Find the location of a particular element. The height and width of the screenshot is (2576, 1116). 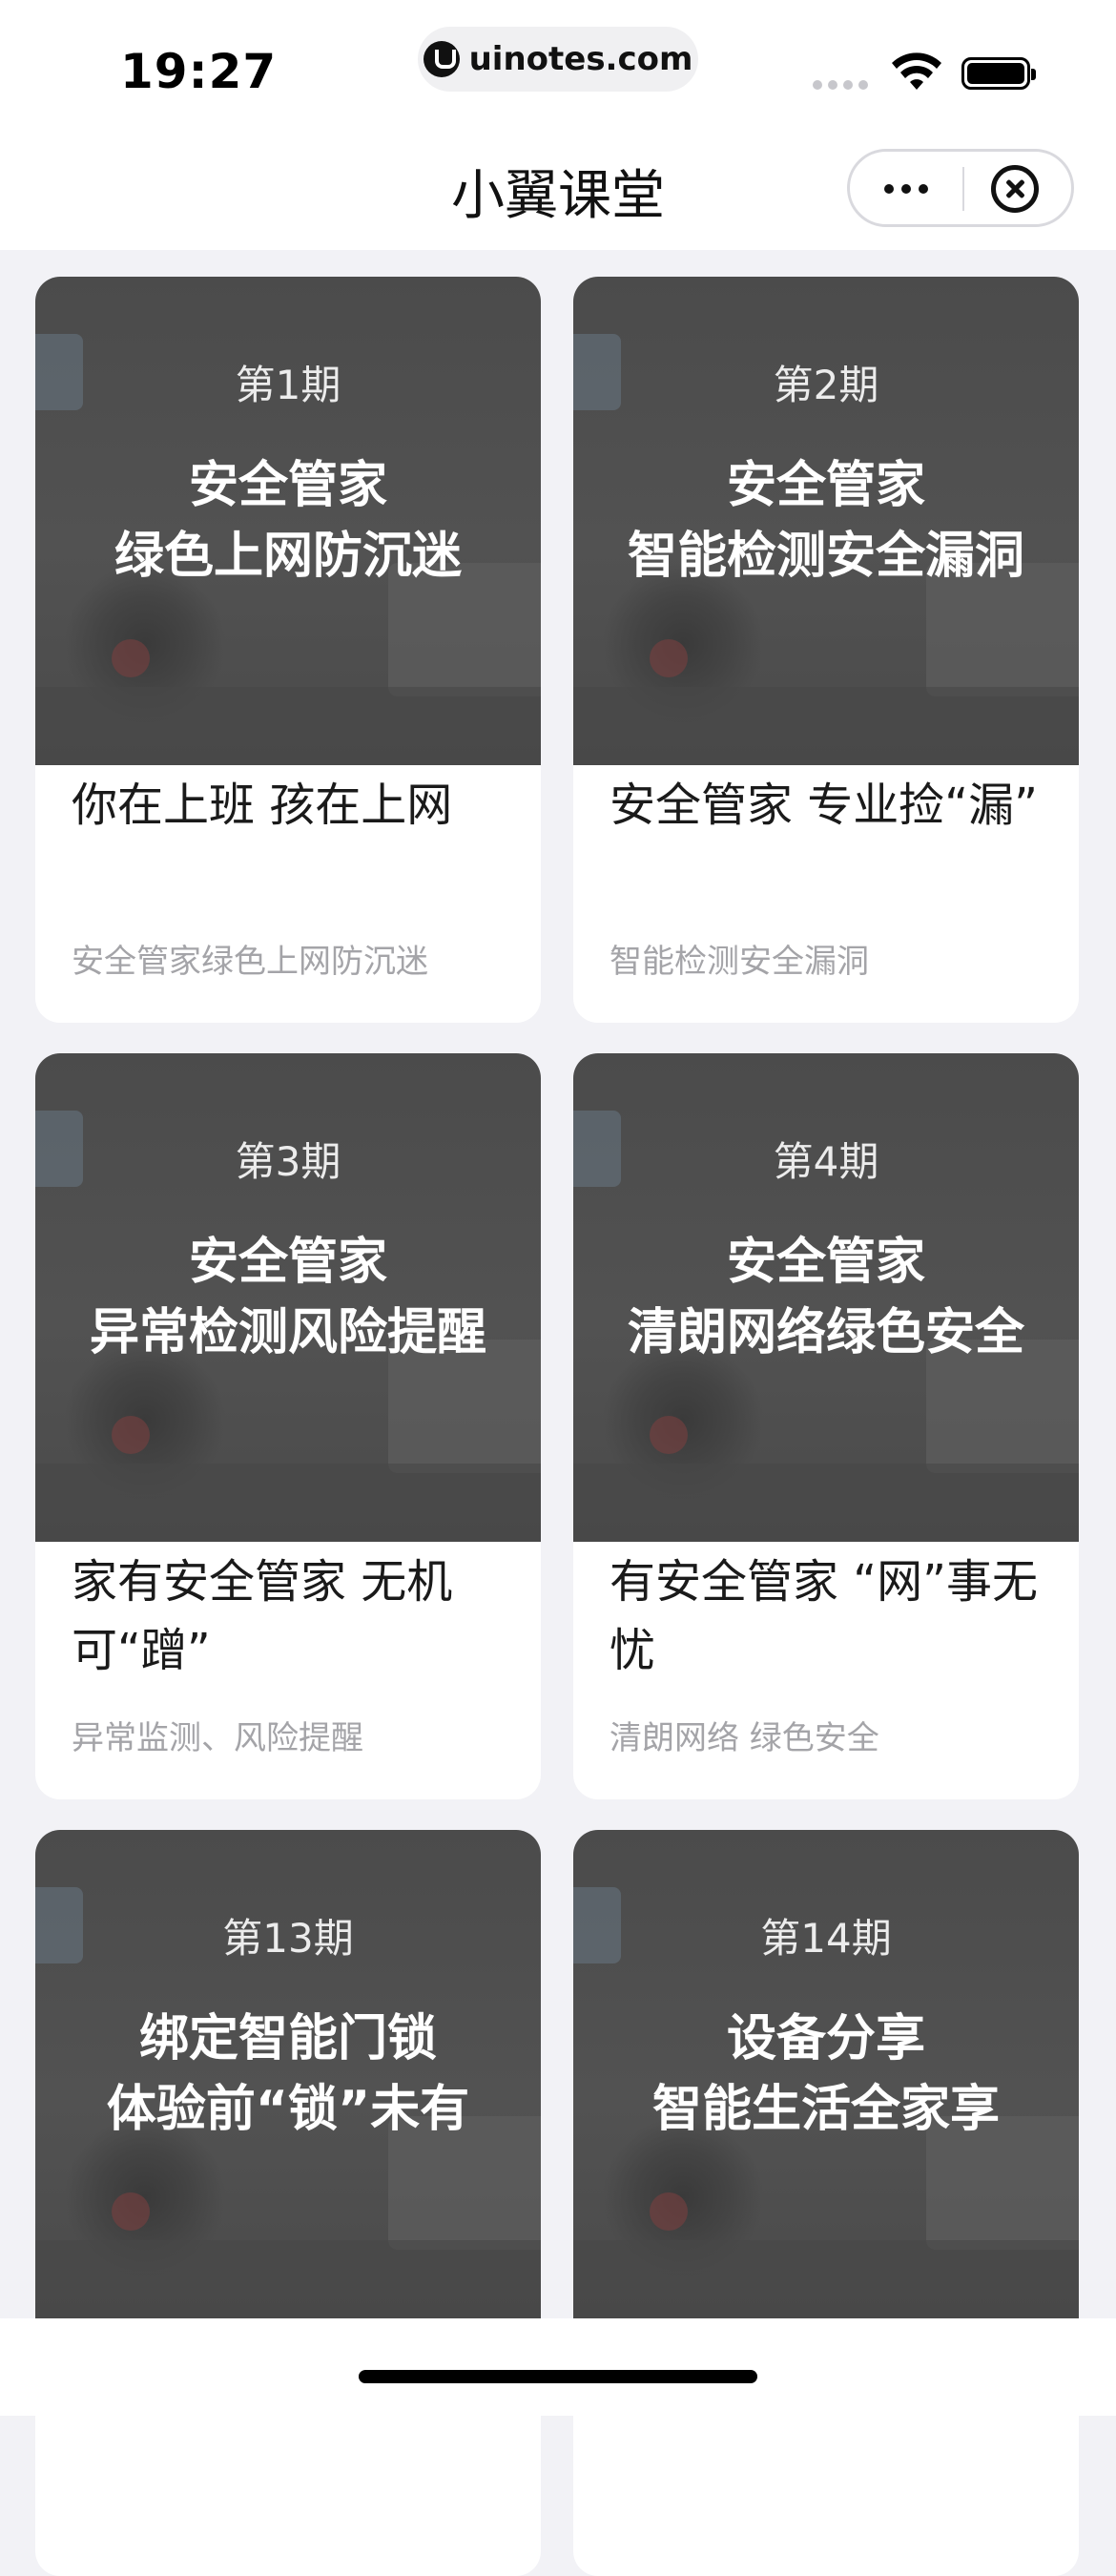

site-url: uinotes.com is located at coordinates (580, 59).